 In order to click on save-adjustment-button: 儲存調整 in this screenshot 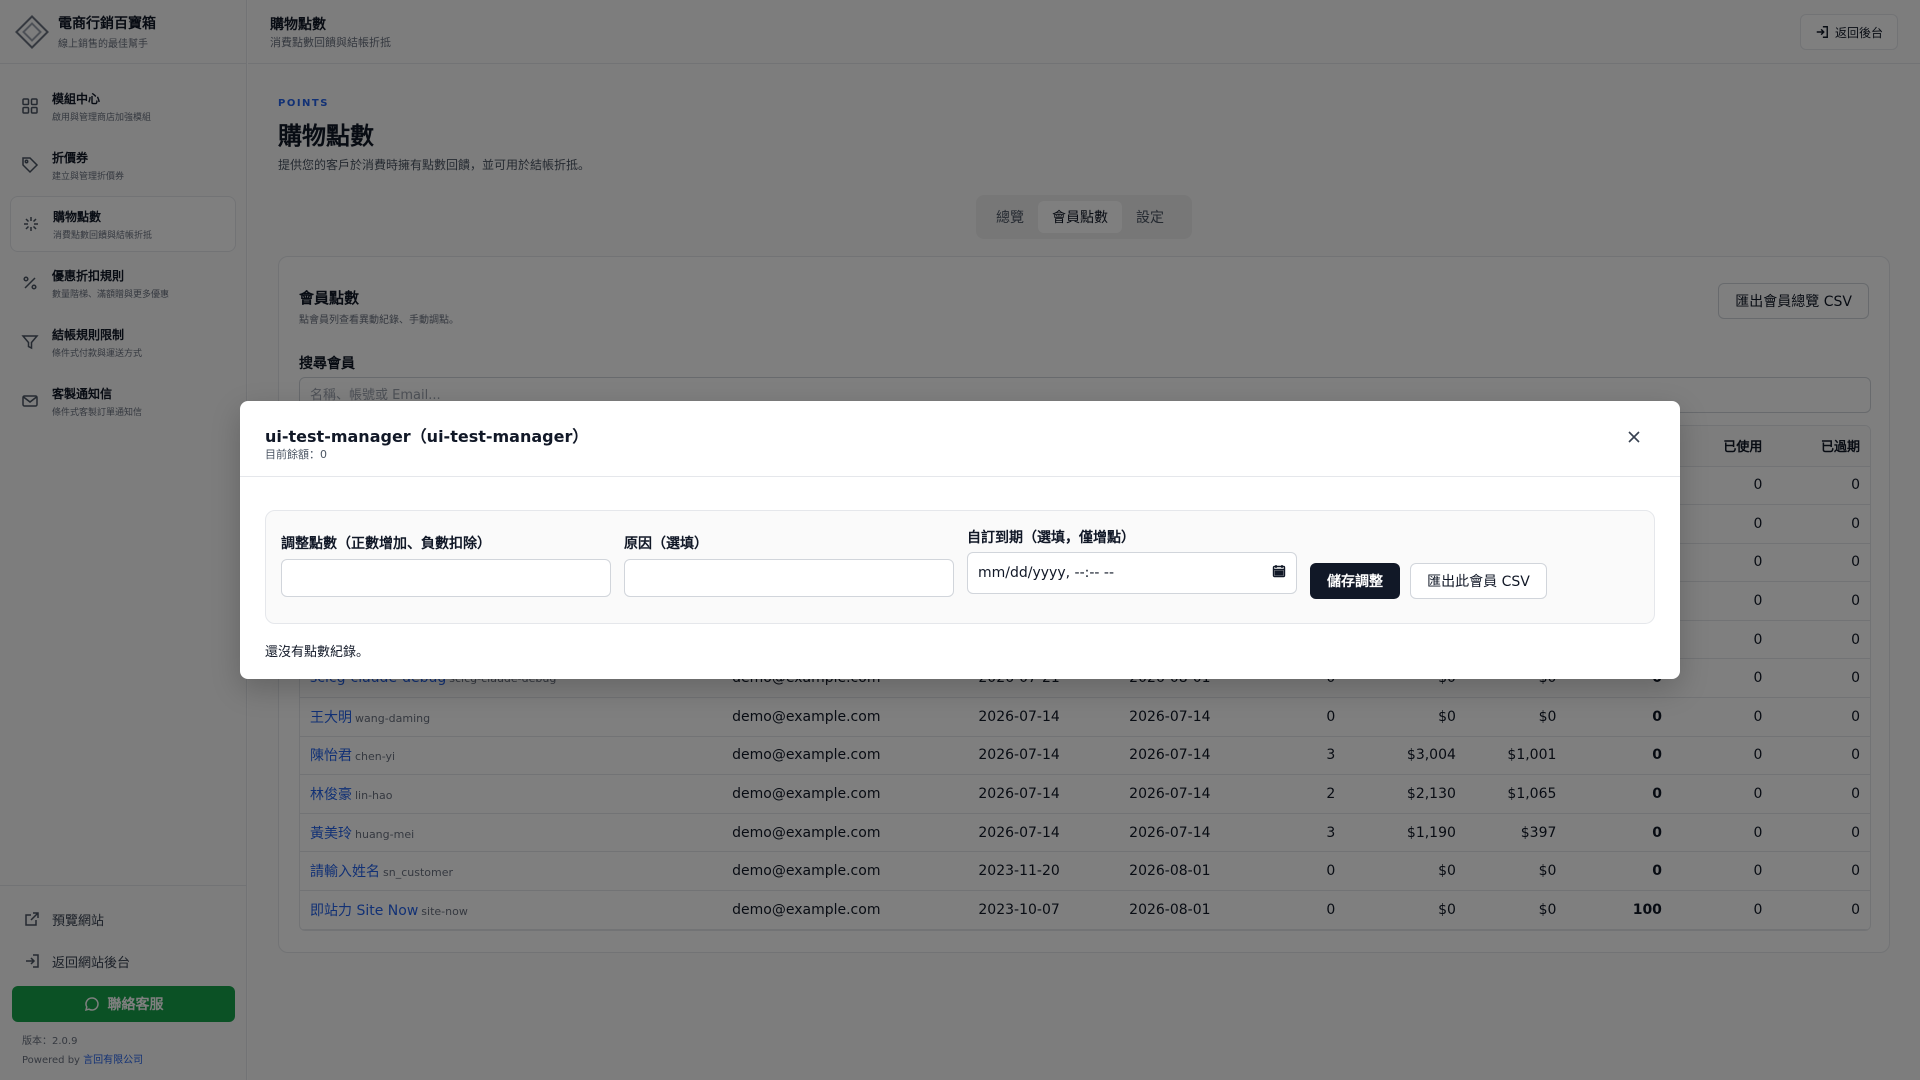, I will do `click(1355, 581)`.